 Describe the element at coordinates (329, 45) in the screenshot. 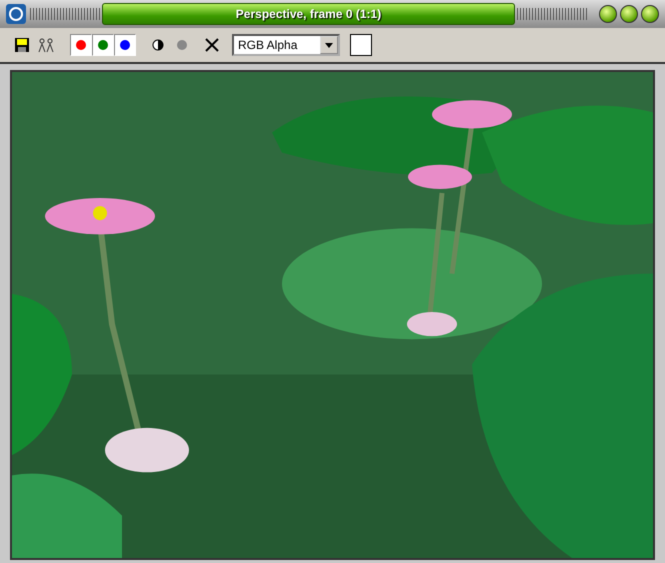

I see `caret-icon` at that location.